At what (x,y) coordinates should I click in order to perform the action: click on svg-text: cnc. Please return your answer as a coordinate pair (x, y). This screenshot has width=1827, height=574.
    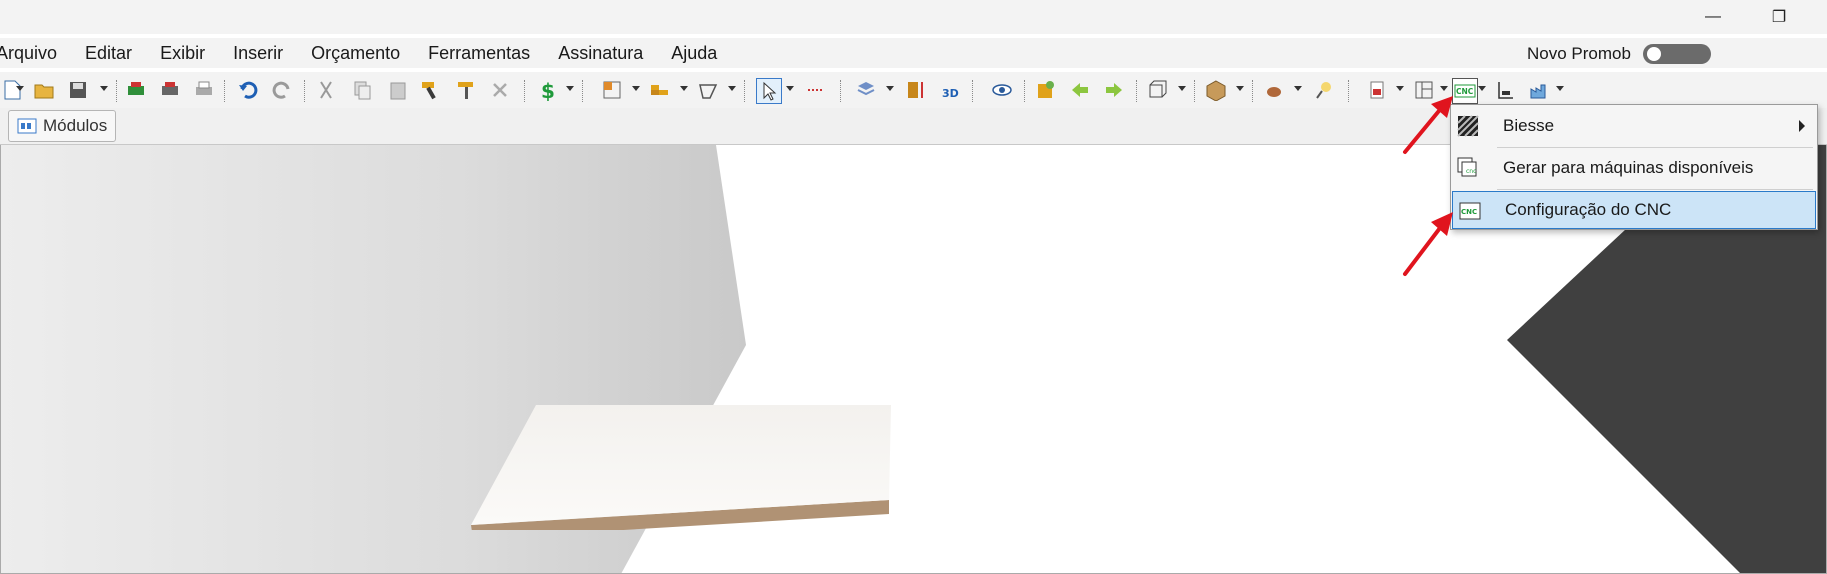
    Looking at the image, I should click on (1471, 171).